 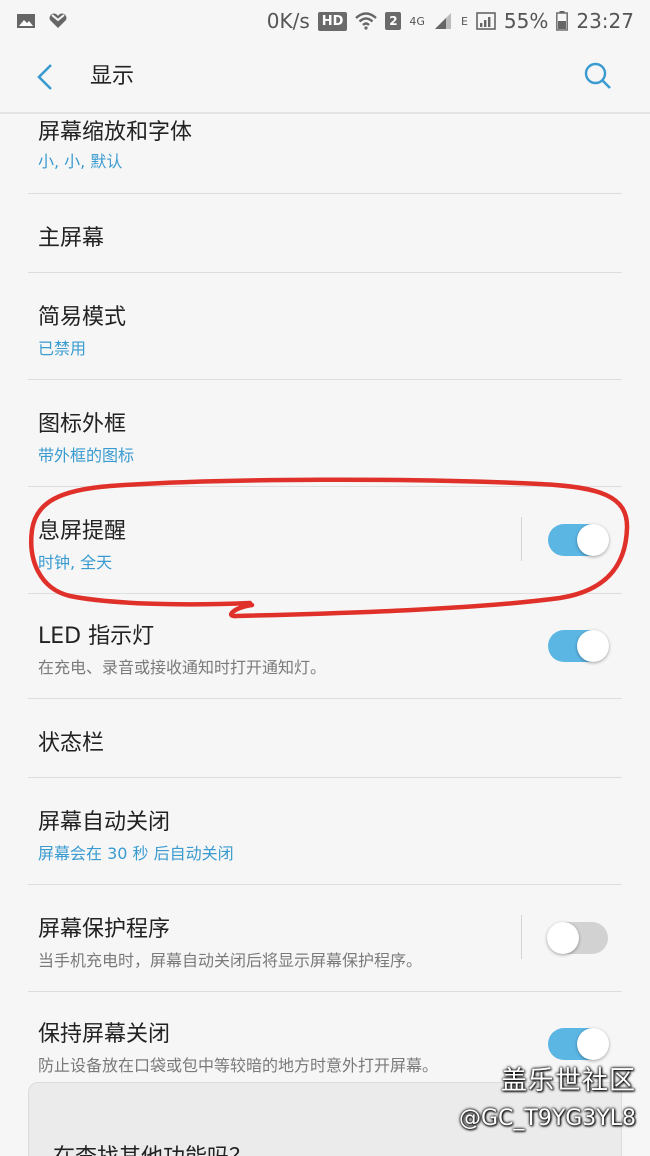 What do you see at coordinates (182, 667) in the screenshot?
I see `setting-subtitle: 在充电、录音或接收通知时打开通知灯。` at bounding box center [182, 667].